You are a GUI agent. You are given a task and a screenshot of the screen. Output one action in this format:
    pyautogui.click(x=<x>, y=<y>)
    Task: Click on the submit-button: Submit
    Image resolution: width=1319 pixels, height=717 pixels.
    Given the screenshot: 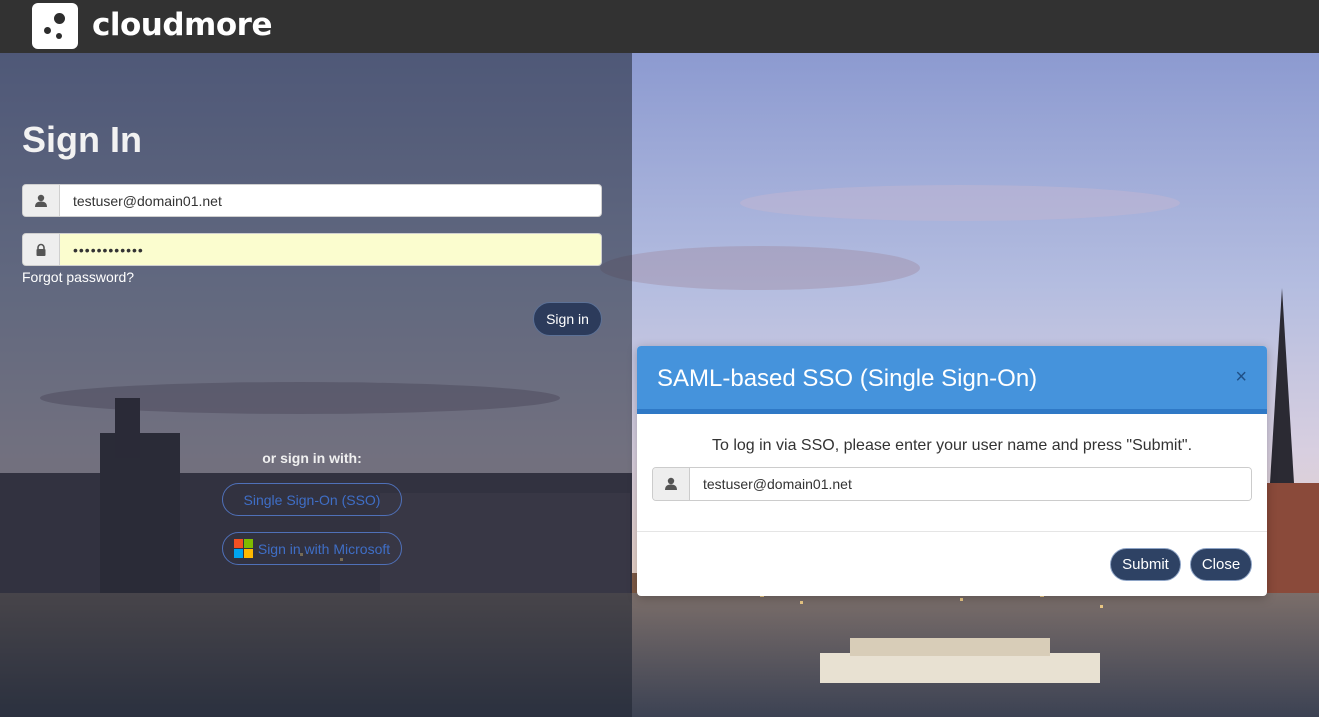 What is the action you would take?
    pyautogui.click(x=1145, y=564)
    